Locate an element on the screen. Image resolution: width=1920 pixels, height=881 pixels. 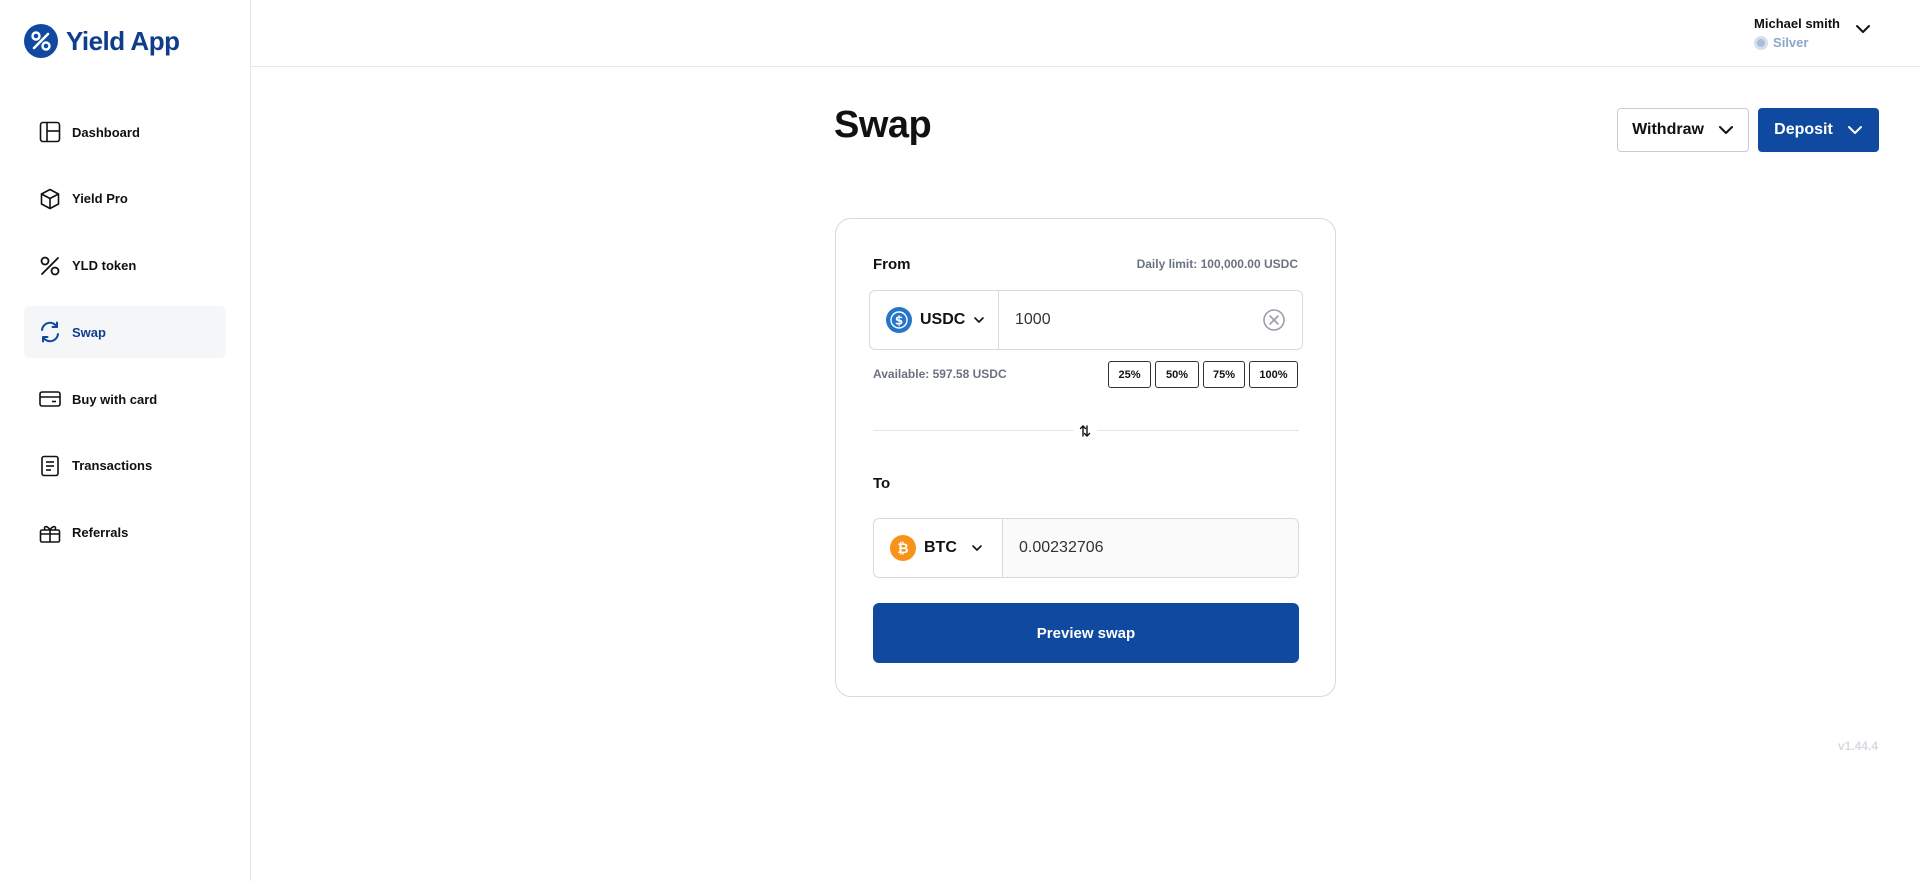
sidebar-item-yld-token: YLD token is located at coordinates (125, 266).